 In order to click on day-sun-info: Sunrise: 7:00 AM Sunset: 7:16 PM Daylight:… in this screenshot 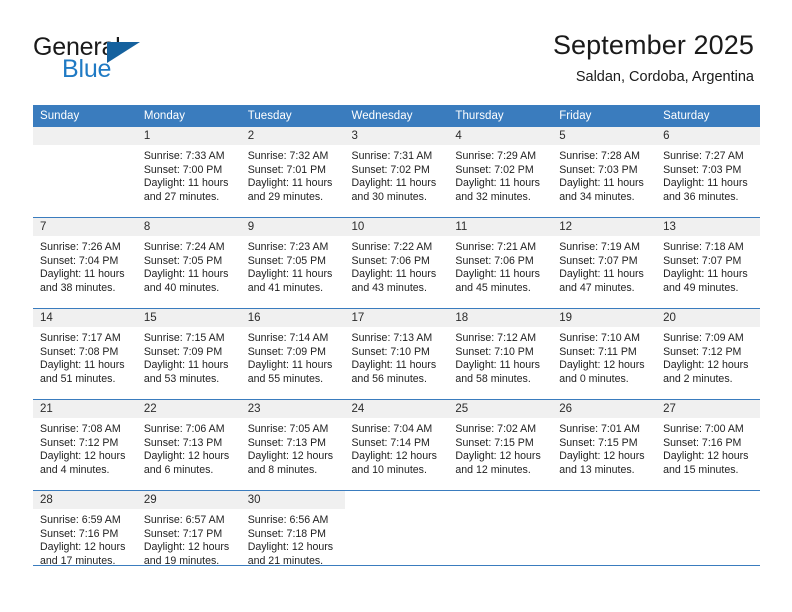, I will do `click(708, 447)`.